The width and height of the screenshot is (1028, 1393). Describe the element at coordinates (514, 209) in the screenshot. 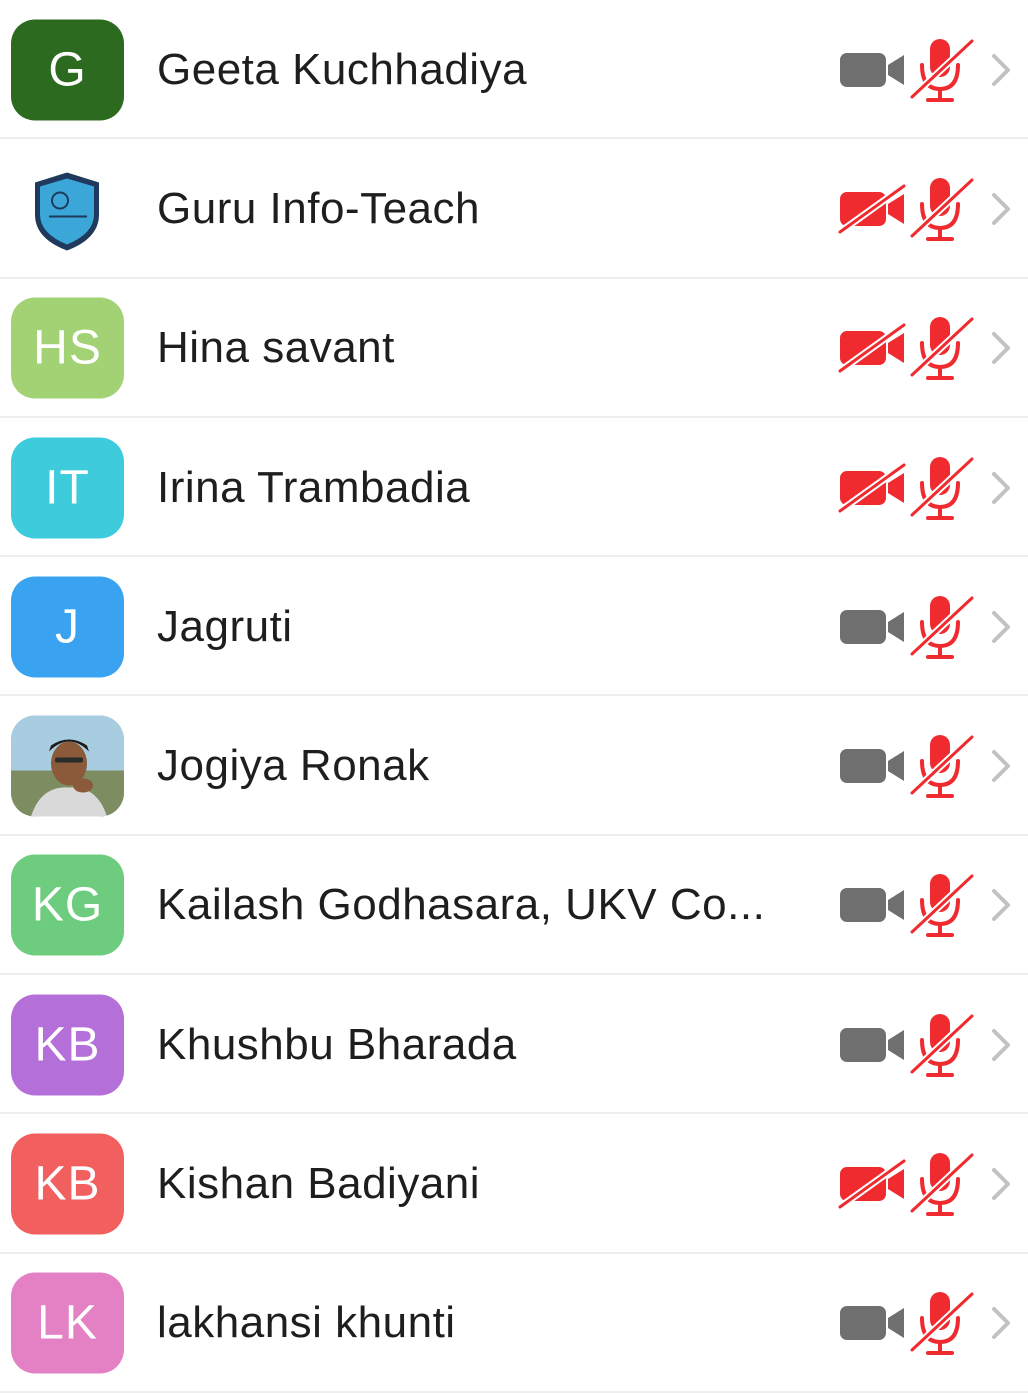

I see `participant-row: Guru Info-Teach` at that location.